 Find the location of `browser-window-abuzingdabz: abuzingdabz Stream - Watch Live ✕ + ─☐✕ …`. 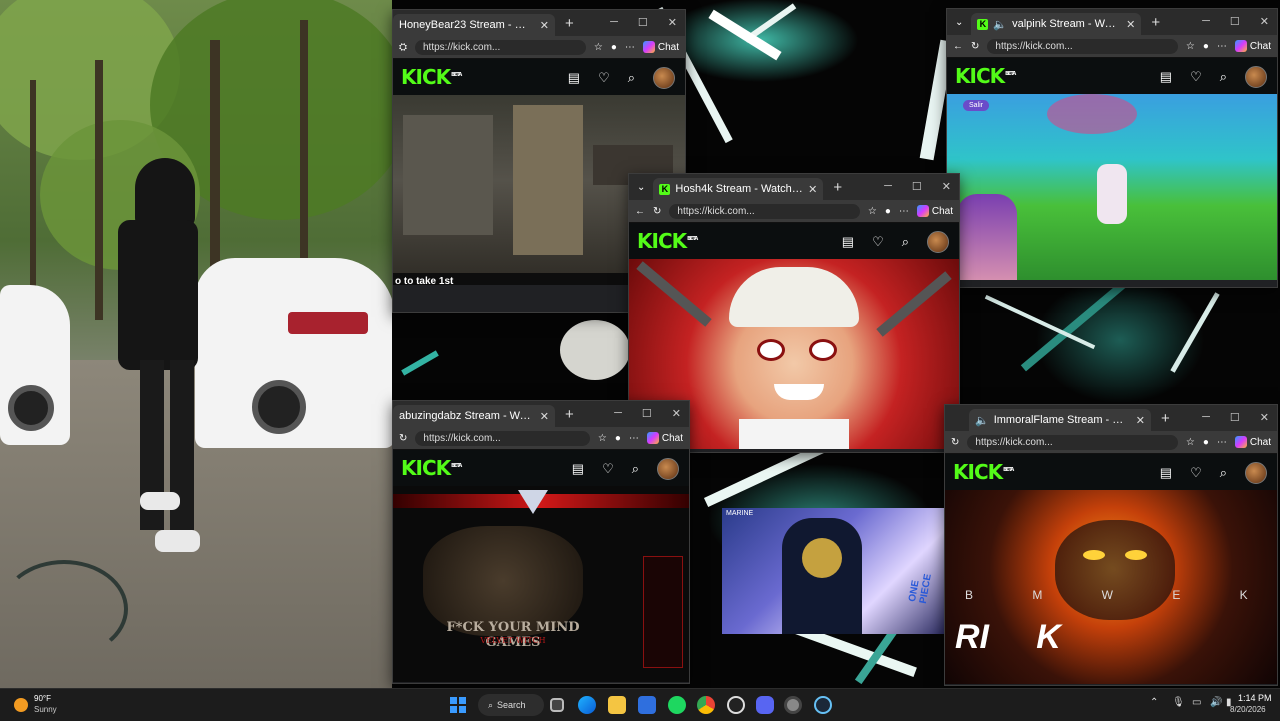

browser-window-abuzingdabz: abuzingdabz Stream - Watch Live ✕ + ─☐✕ … is located at coordinates (541, 542).